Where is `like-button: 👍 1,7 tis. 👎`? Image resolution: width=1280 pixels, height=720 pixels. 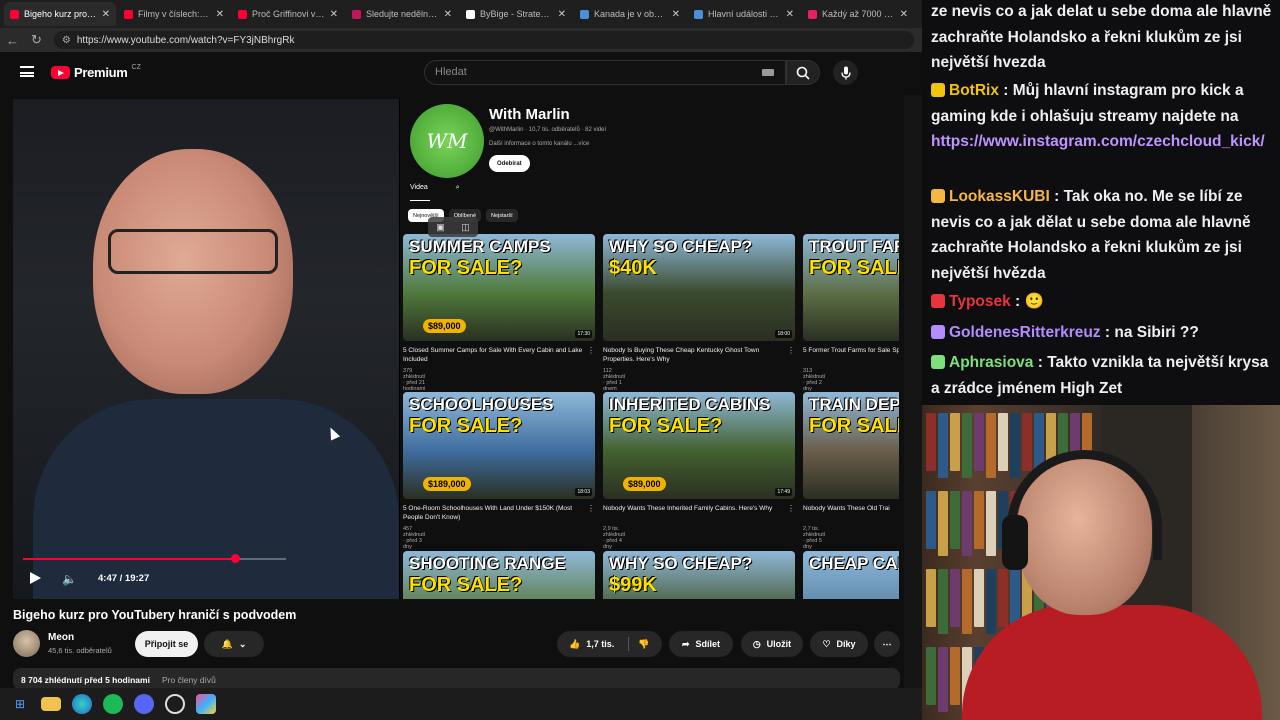 like-button: 👍 1,7 tis. 👎 is located at coordinates (609, 644).